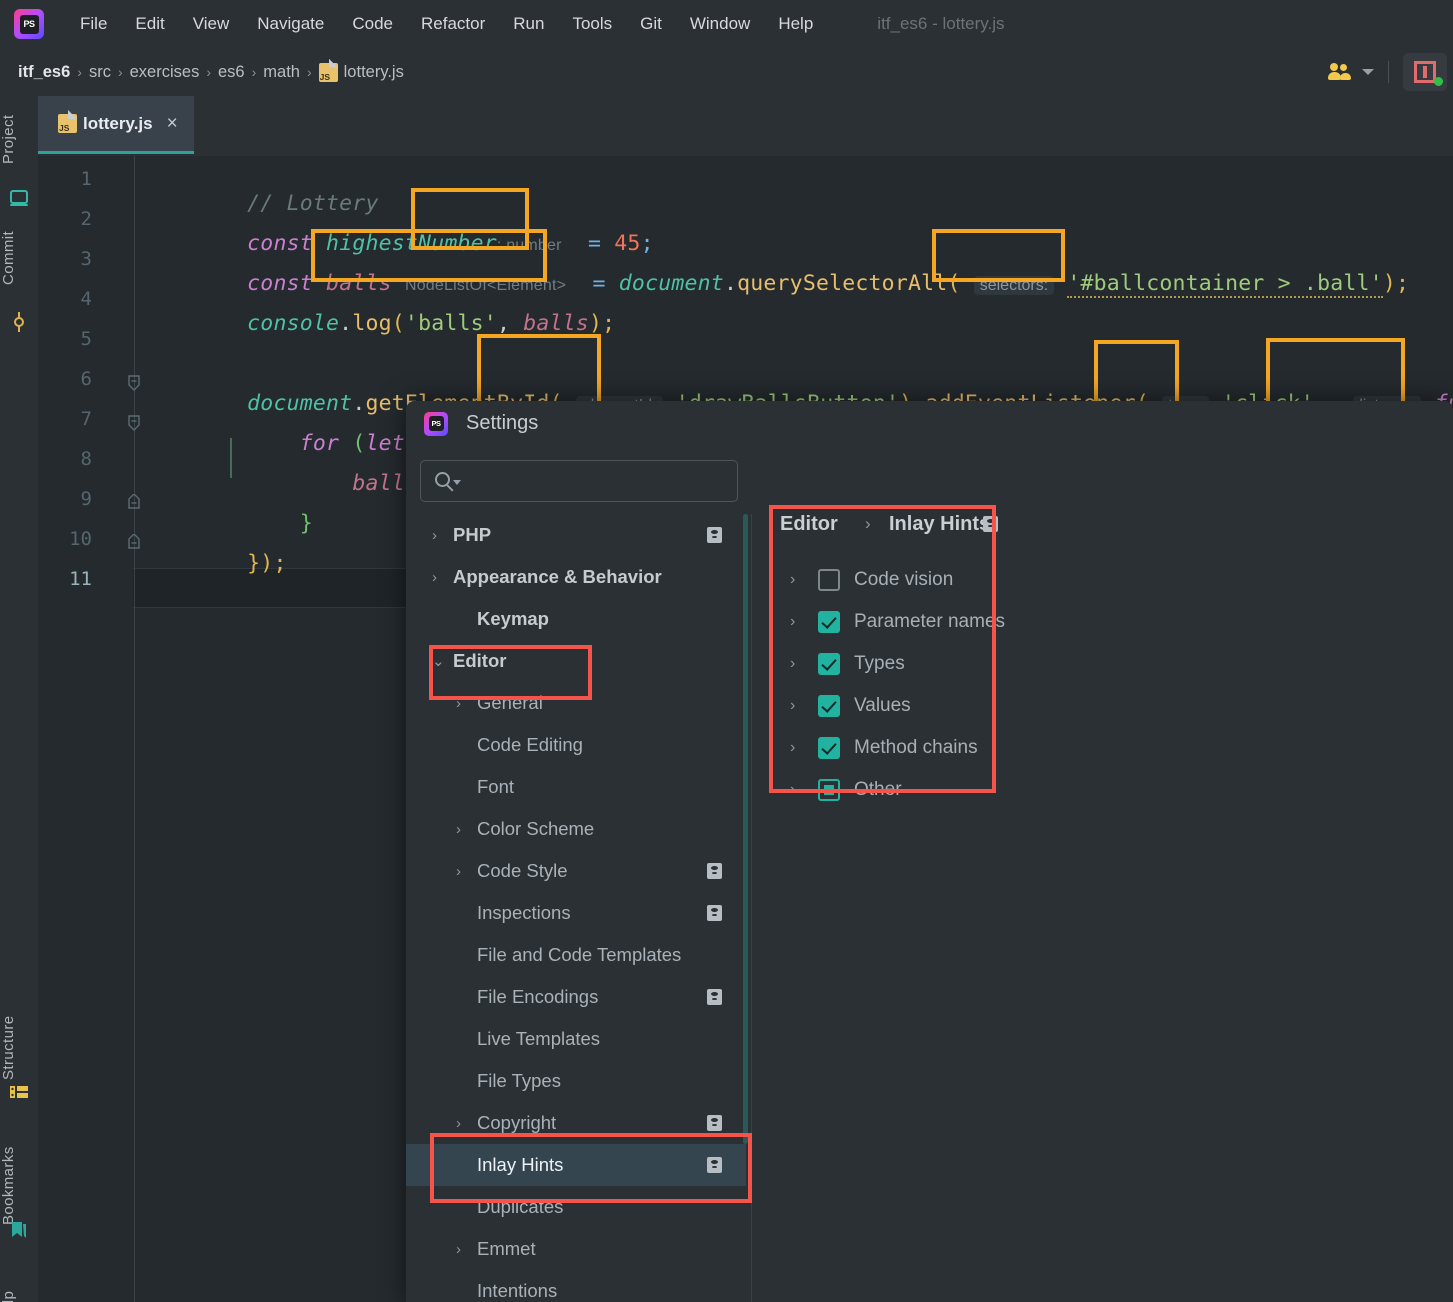 The image size is (1453, 1302). Describe the element at coordinates (528, 24) in the screenshot. I see `menu-item-run: Run` at that location.